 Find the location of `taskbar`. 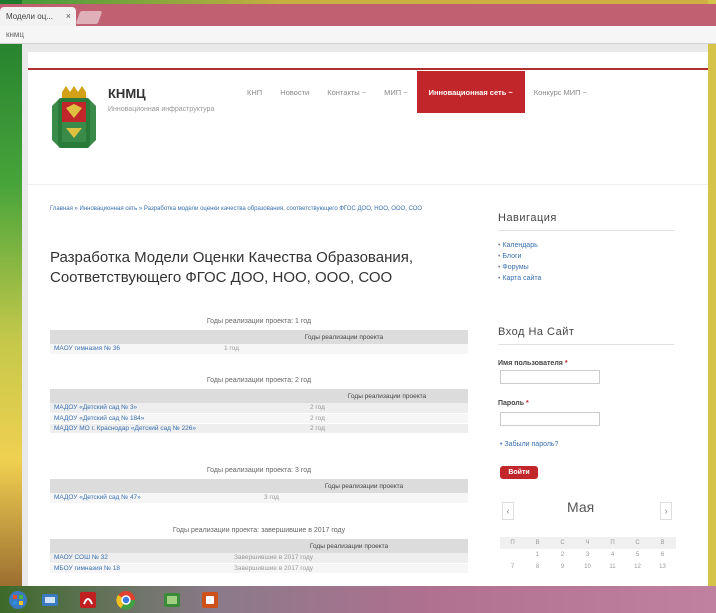

taskbar is located at coordinates (358, 599).